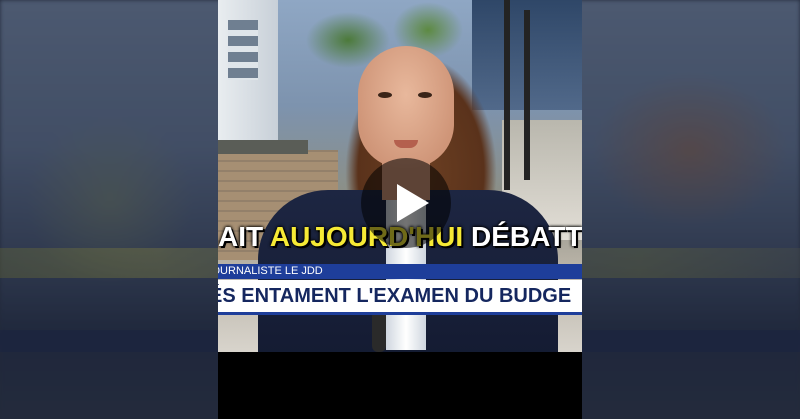  Describe the element at coordinates (244, 236) in the screenshot. I see `caption-text: AIT` at that location.